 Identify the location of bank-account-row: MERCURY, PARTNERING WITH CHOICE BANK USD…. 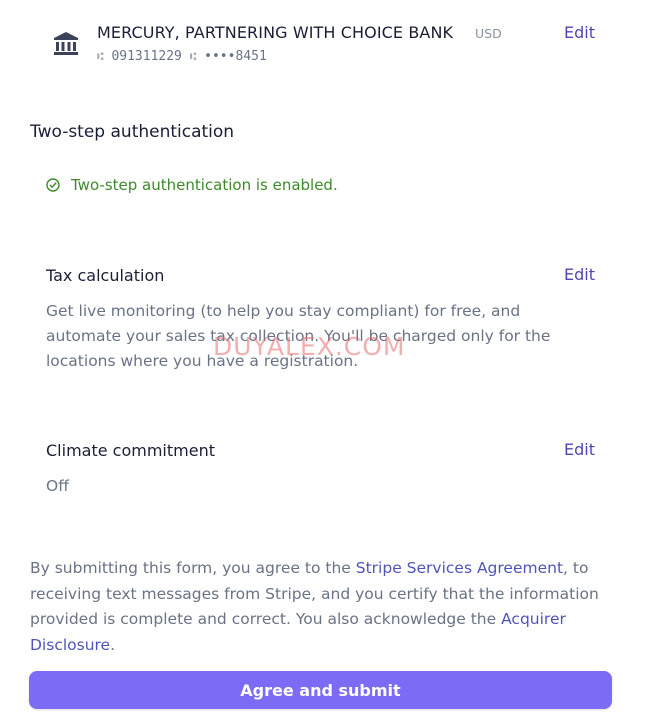
(326, 45).